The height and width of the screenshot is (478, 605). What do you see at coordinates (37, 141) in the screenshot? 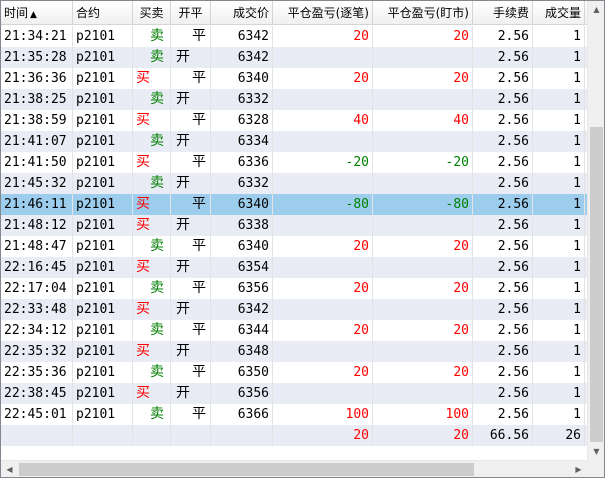
I see `cell-time: 21:41:07` at bounding box center [37, 141].